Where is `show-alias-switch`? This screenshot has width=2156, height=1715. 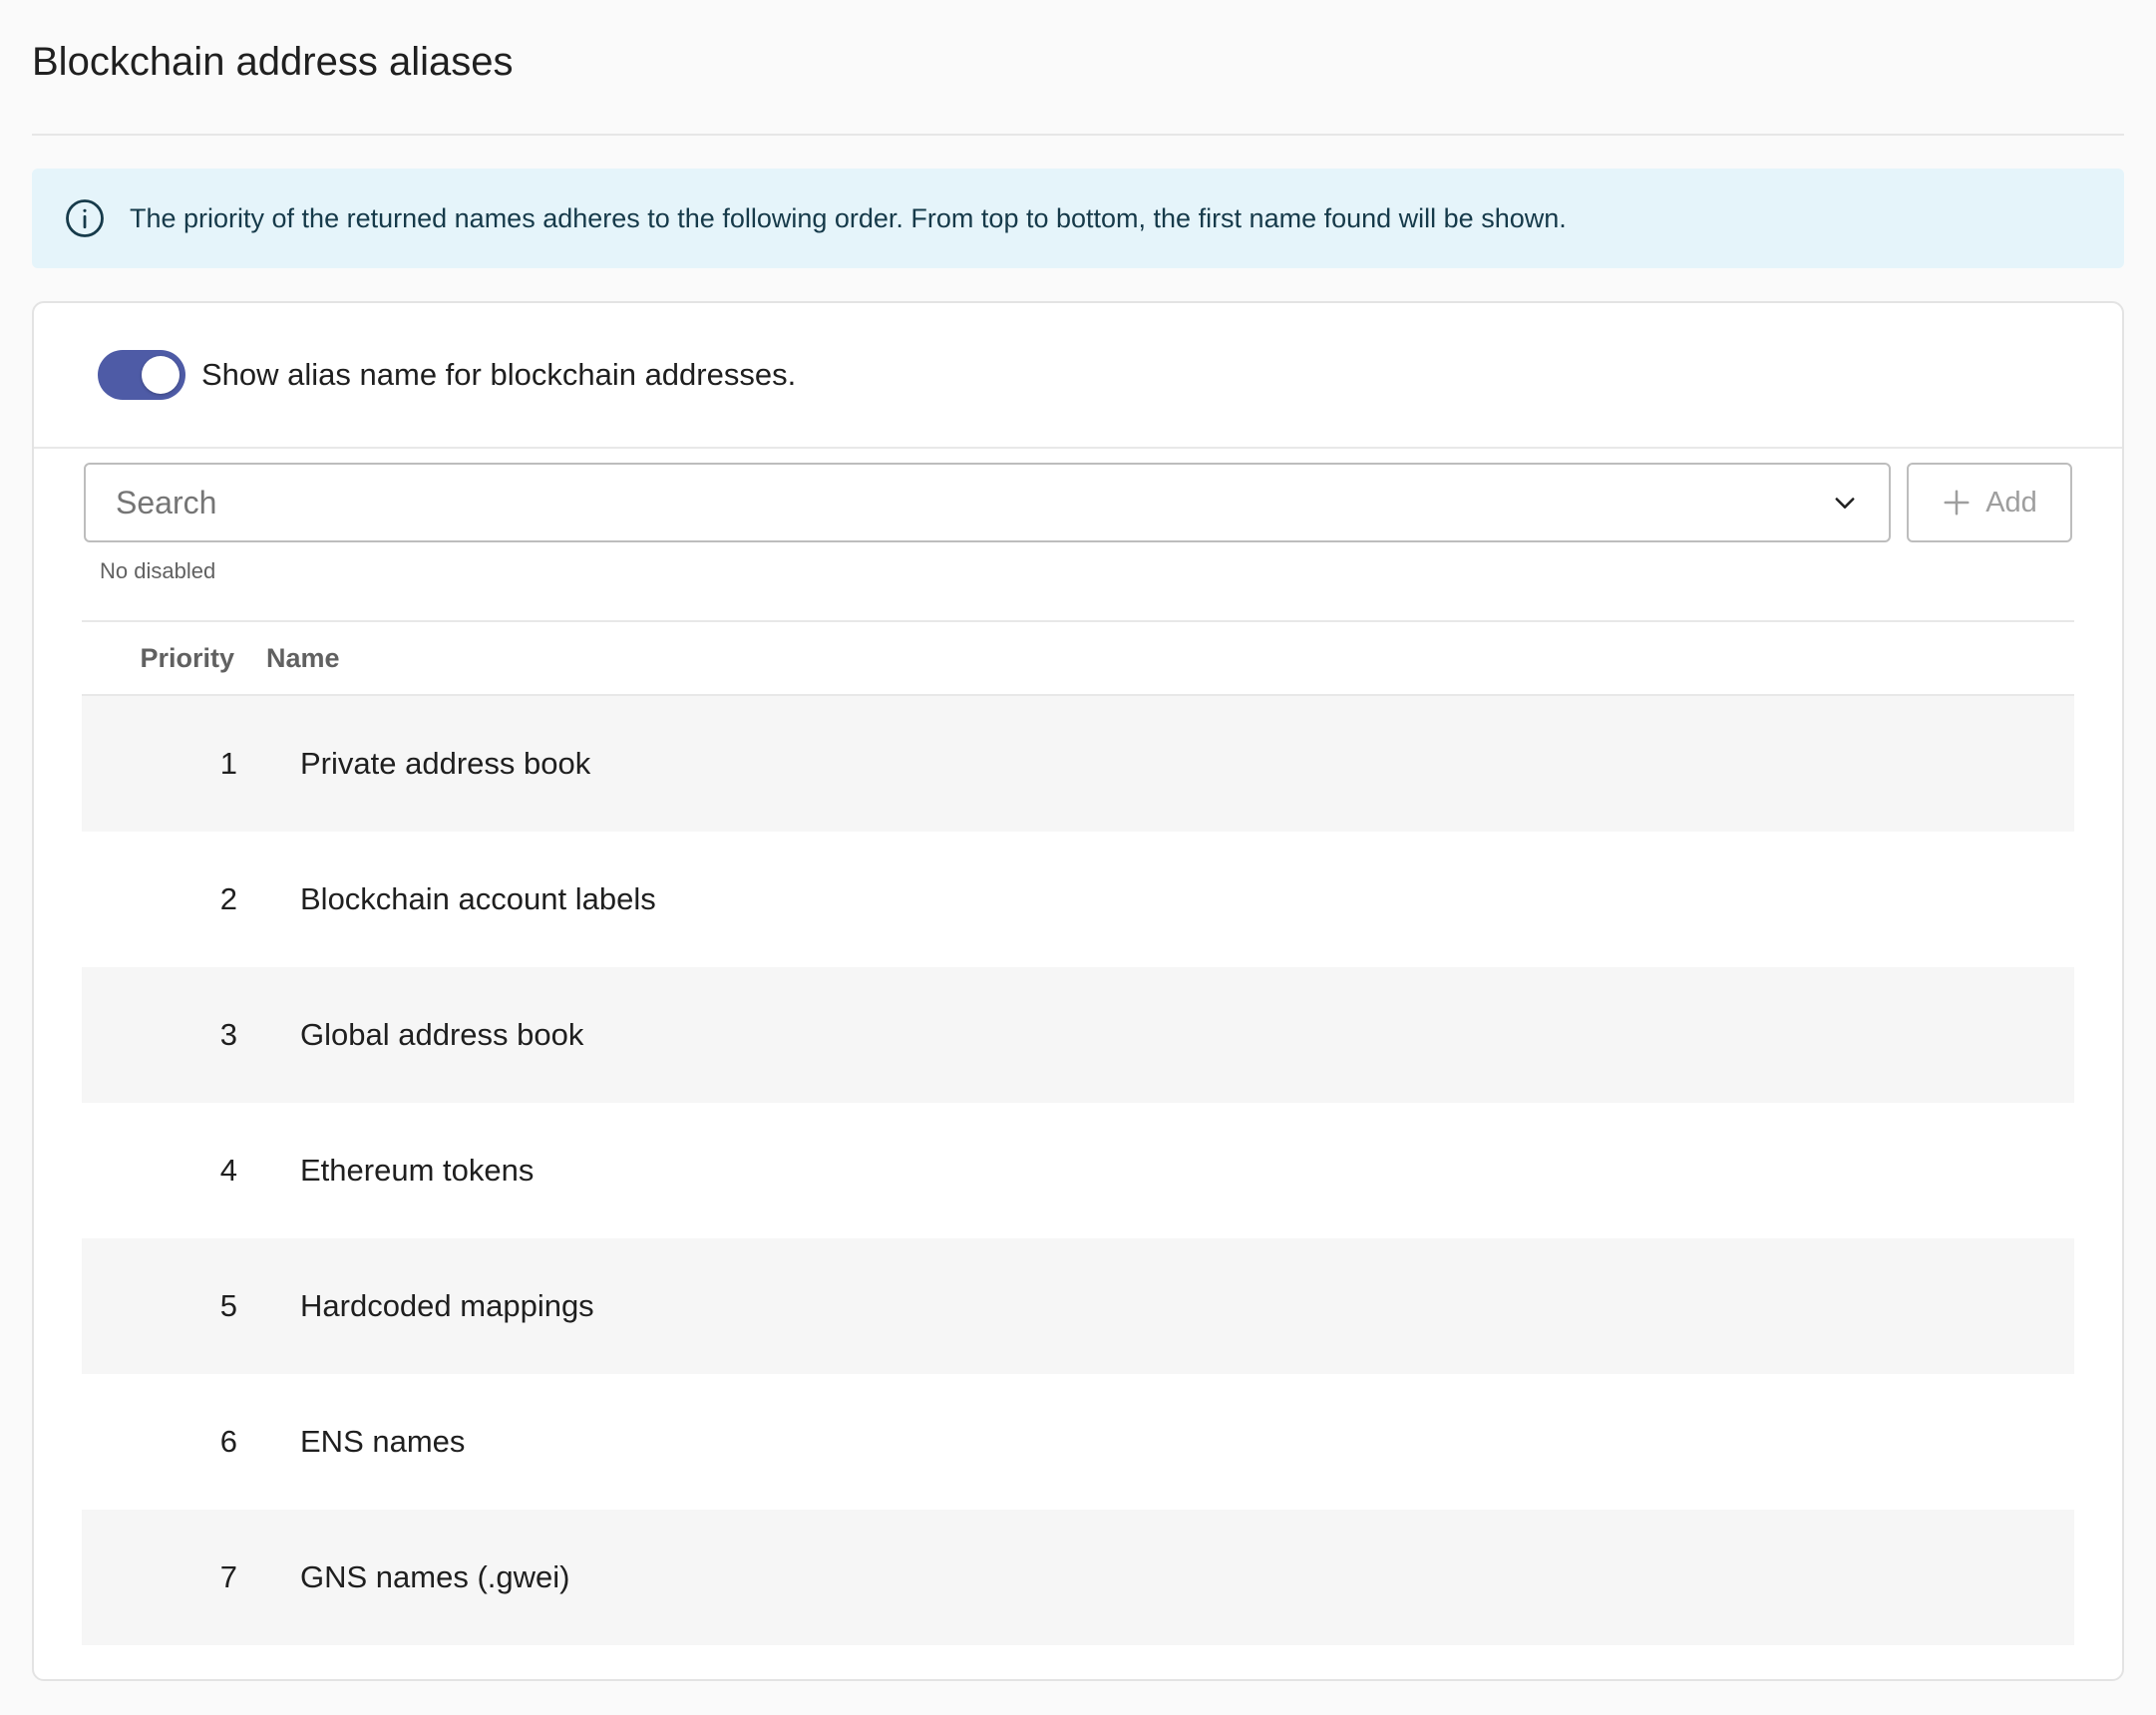
show-alias-switch is located at coordinates (141, 375).